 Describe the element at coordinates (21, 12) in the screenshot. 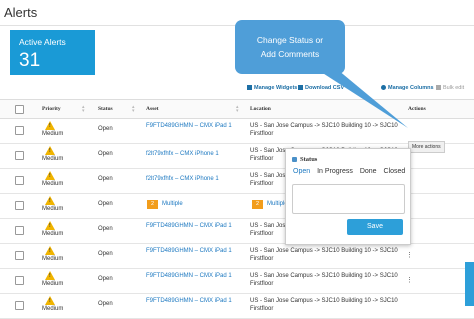

I see `page-title: Alerts` at that location.